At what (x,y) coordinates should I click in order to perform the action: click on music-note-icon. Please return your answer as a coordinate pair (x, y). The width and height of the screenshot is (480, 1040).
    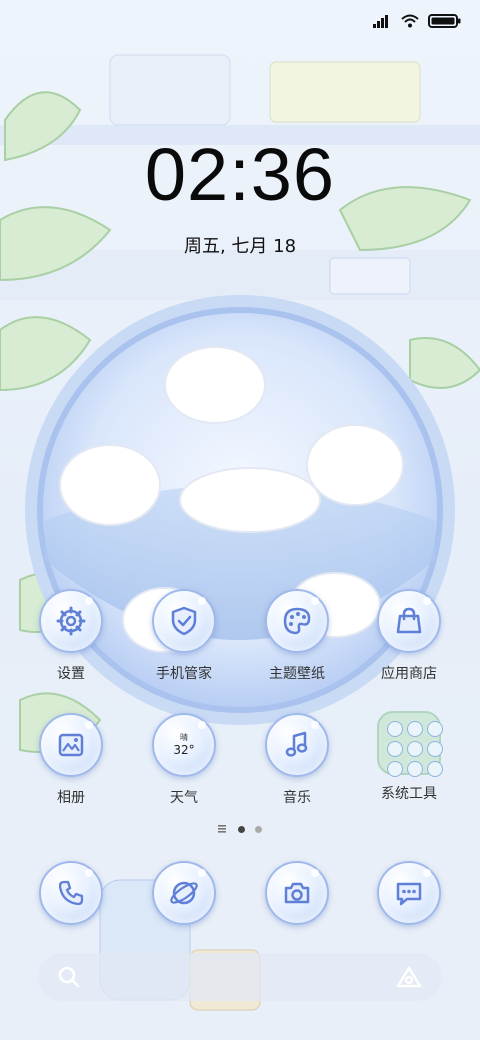
    Looking at the image, I should click on (296, 744).